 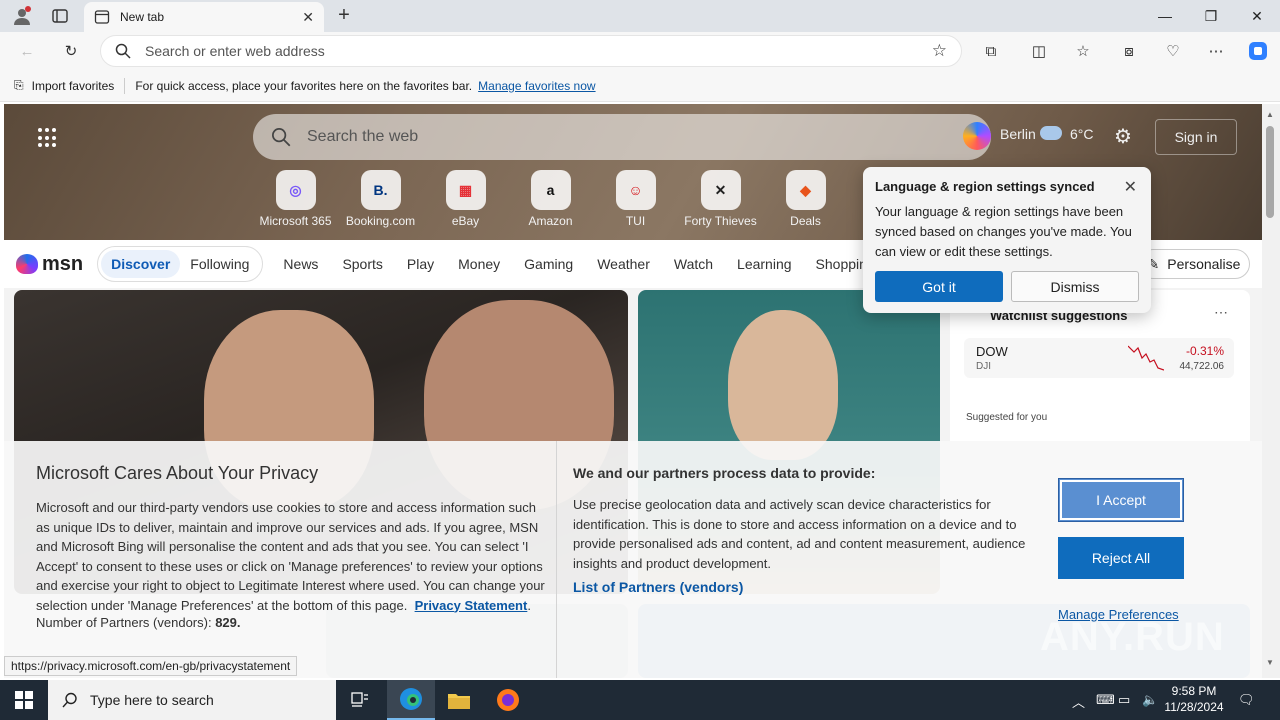 What do you see at coordinates (1271, 391) in the screenshot?
I see `page-scrollbar: ▲ ▼` at bounding box center [1271, 391].